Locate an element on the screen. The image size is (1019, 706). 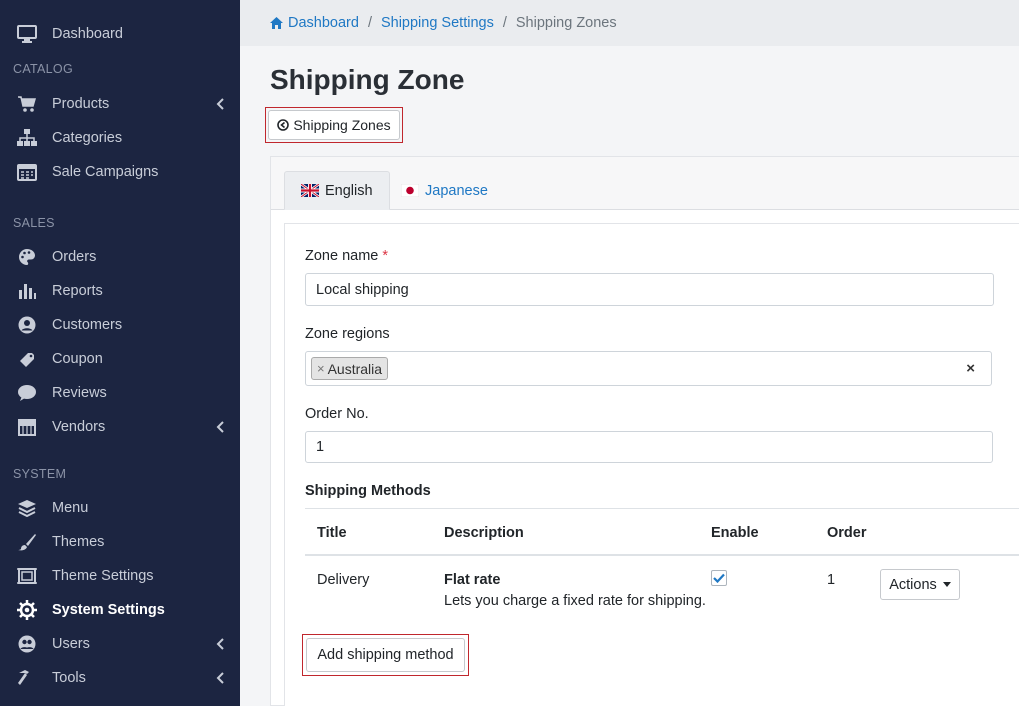
layers-icon is located at coordinates (27, 508).